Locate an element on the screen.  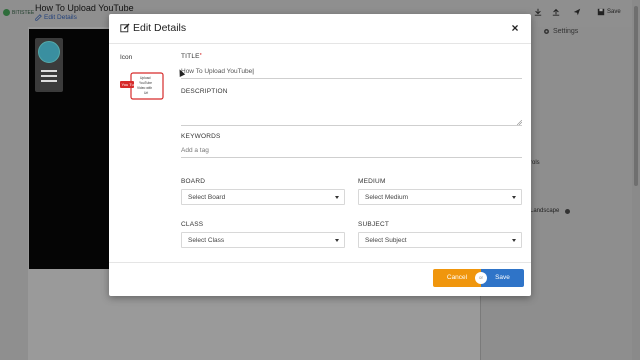
class-label: CLASS is located at coordinates (192, 224).